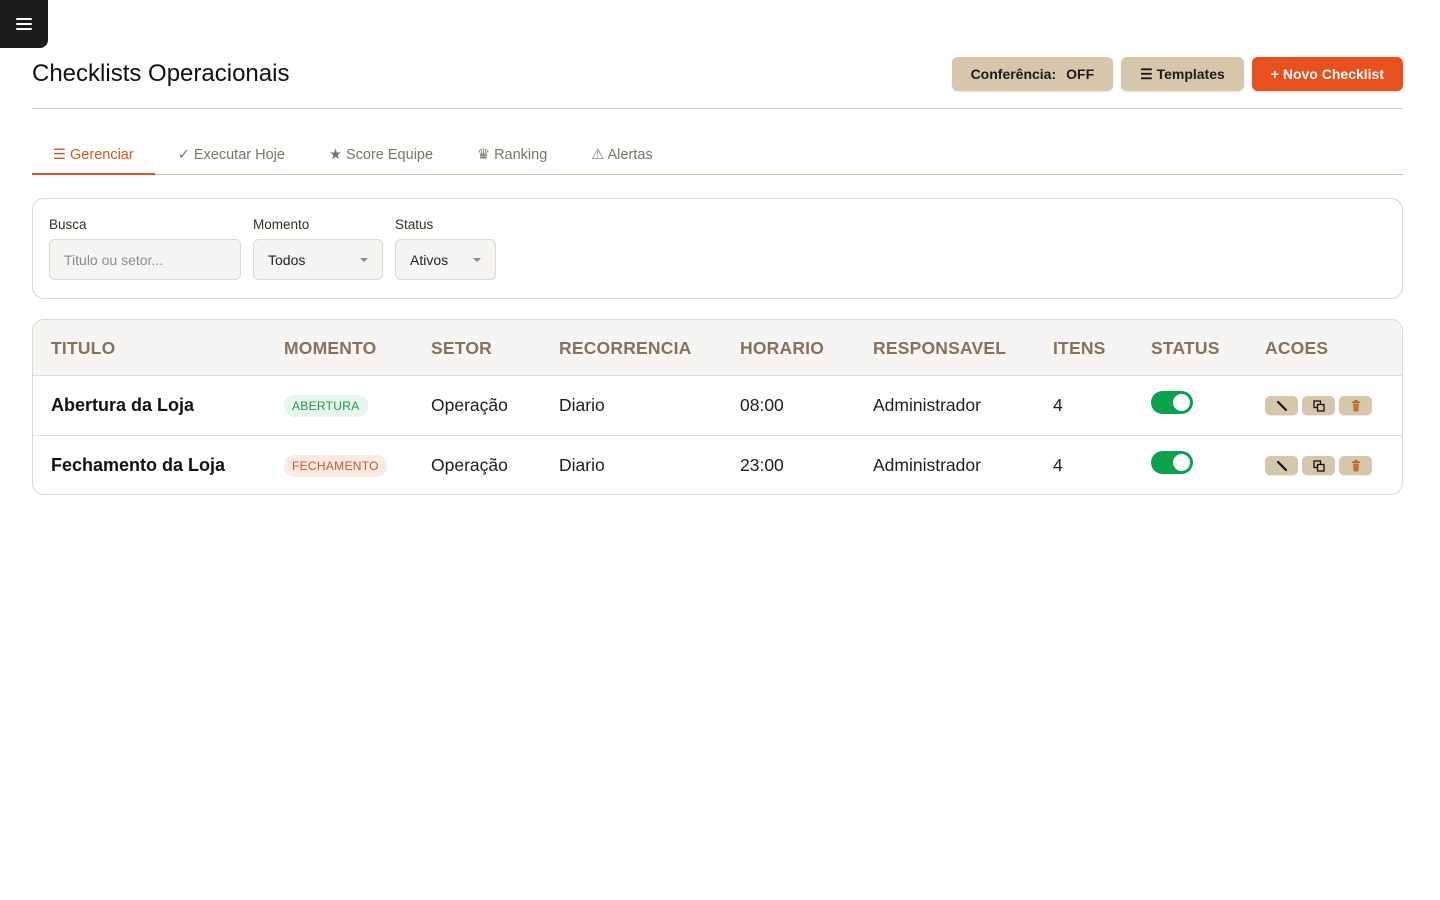 This screenshot has width=1440, height=900. What do you see at coordinates (1297, 347) in the screenshot?
I see `col-acoes: ACOES` at bounding box center [1297, 347].